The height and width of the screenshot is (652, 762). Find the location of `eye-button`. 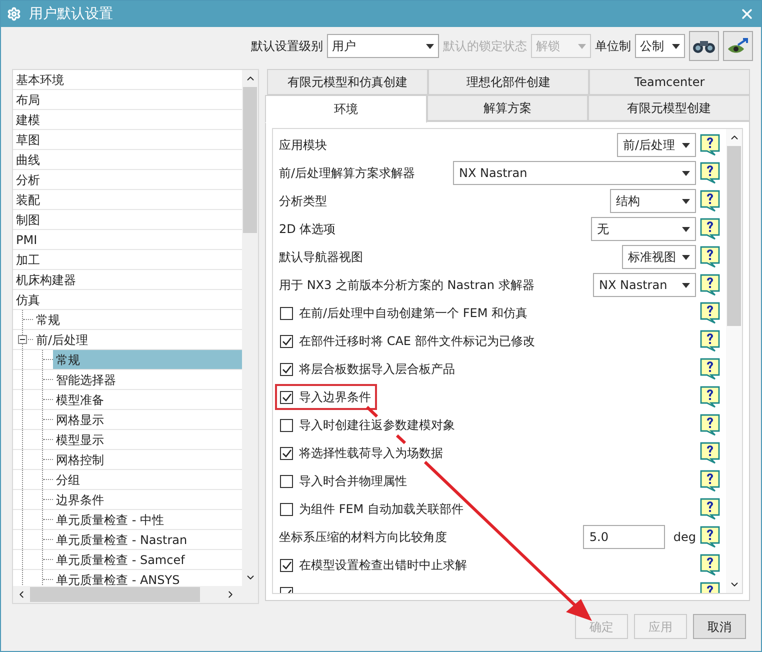

eye-button is located at coordinates (738, 46).